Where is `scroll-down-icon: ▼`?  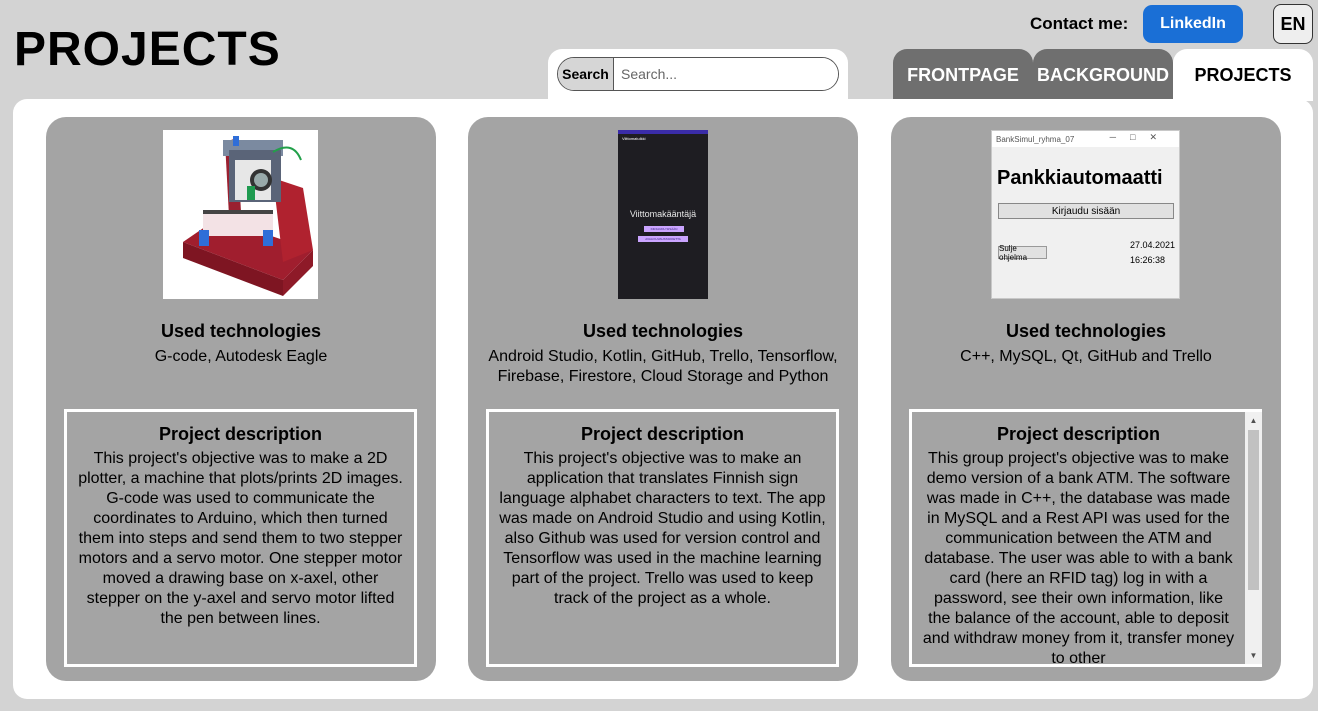
scroll-down-icon: ▼ is located at coordinates (1253, 655).